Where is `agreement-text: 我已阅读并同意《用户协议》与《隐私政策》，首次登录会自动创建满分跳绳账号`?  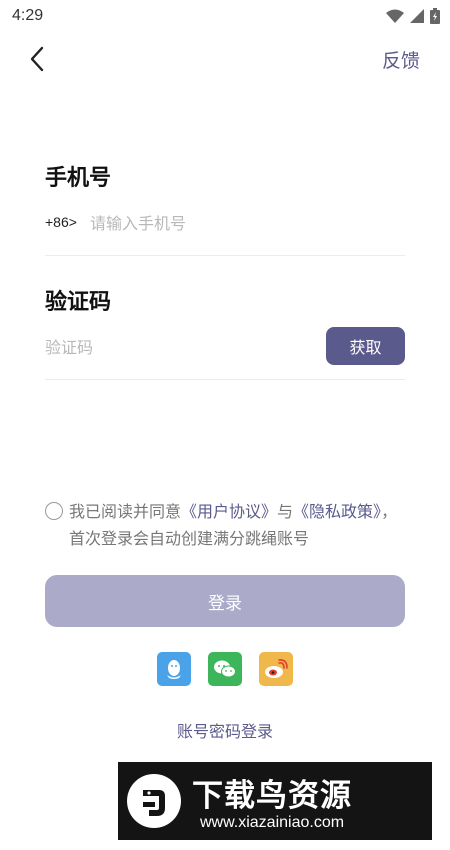
agreement-text: 我已阅读并同意《用户协议》与《隐私政策》，首次登录会自动创建满分跳绳账号 is located at coordinates (237, 525).